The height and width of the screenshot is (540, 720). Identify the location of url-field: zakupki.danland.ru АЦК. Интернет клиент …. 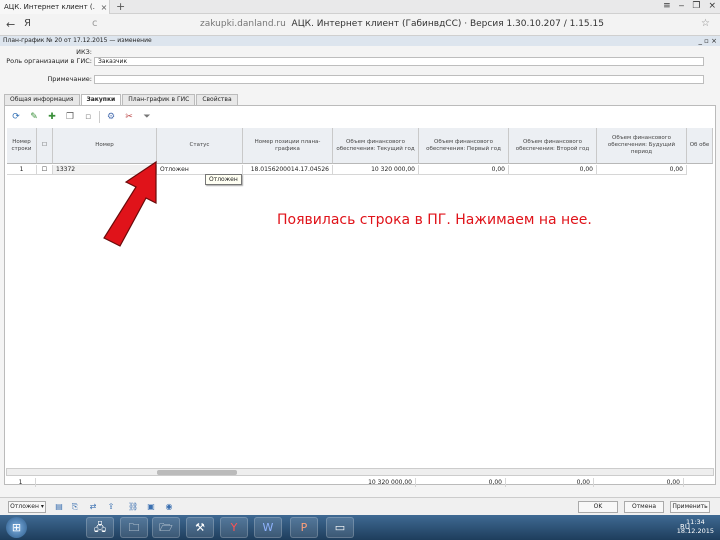
(402, 24).